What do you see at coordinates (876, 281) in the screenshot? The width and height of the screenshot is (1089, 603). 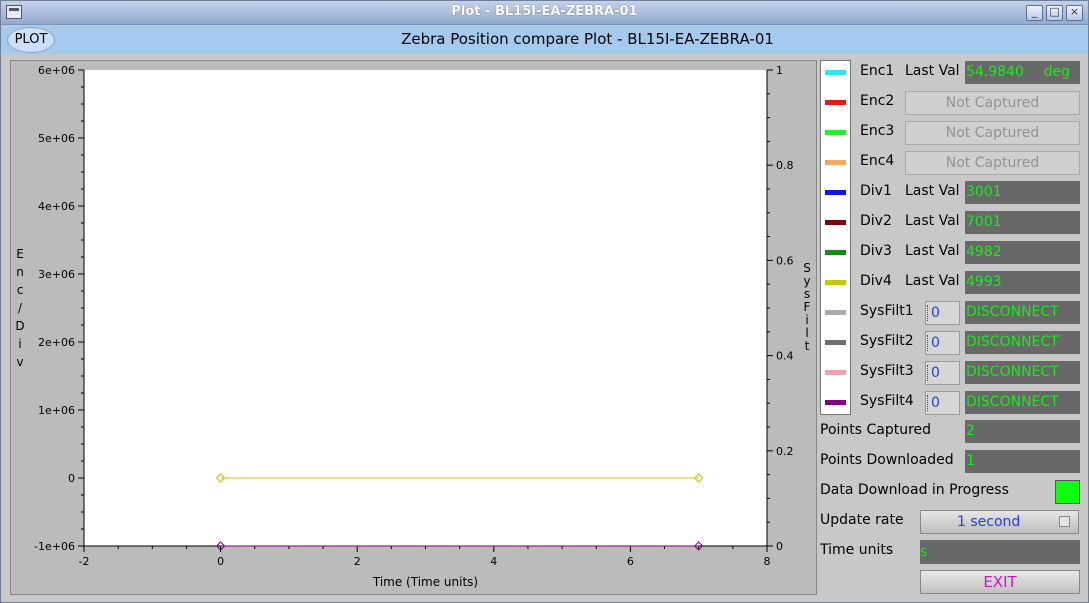 I see `channel-name: Div4` at bounding box center [876, 281].